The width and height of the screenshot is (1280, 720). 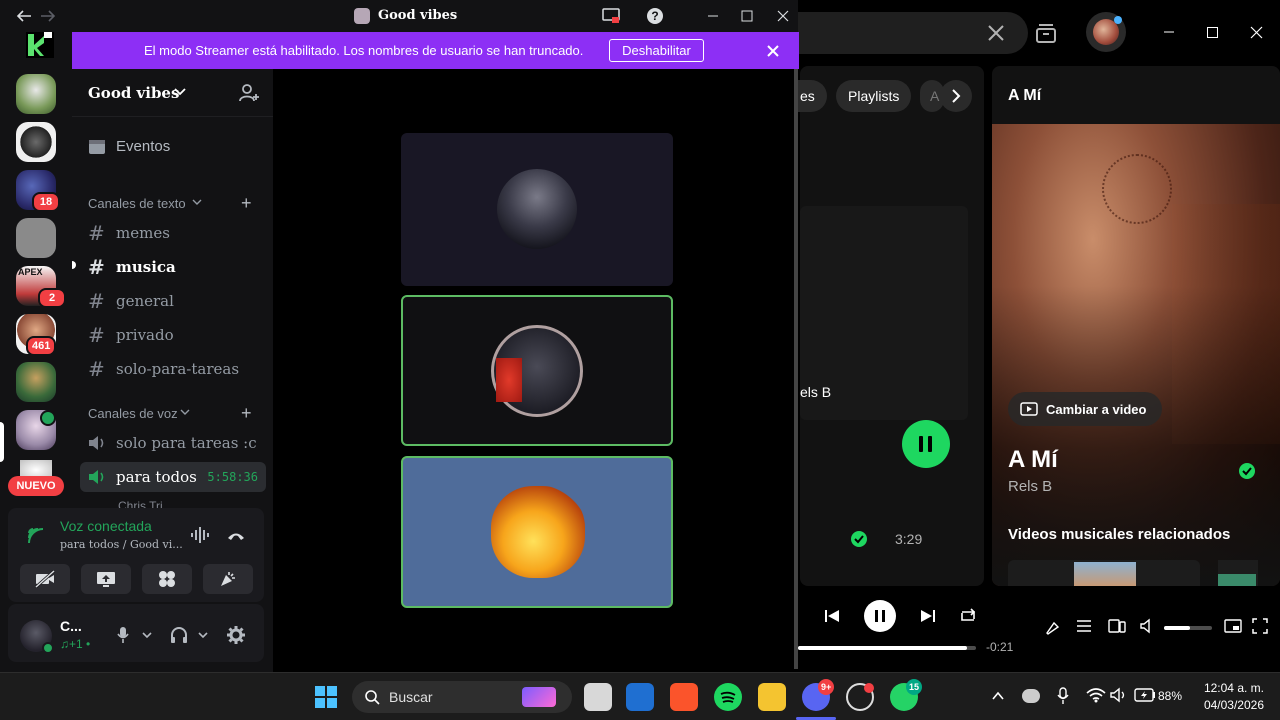 What do you see at coordinates (728, 697) in the screenshot?
I see `spotify-app-icon` at bounding box center [728, 697].